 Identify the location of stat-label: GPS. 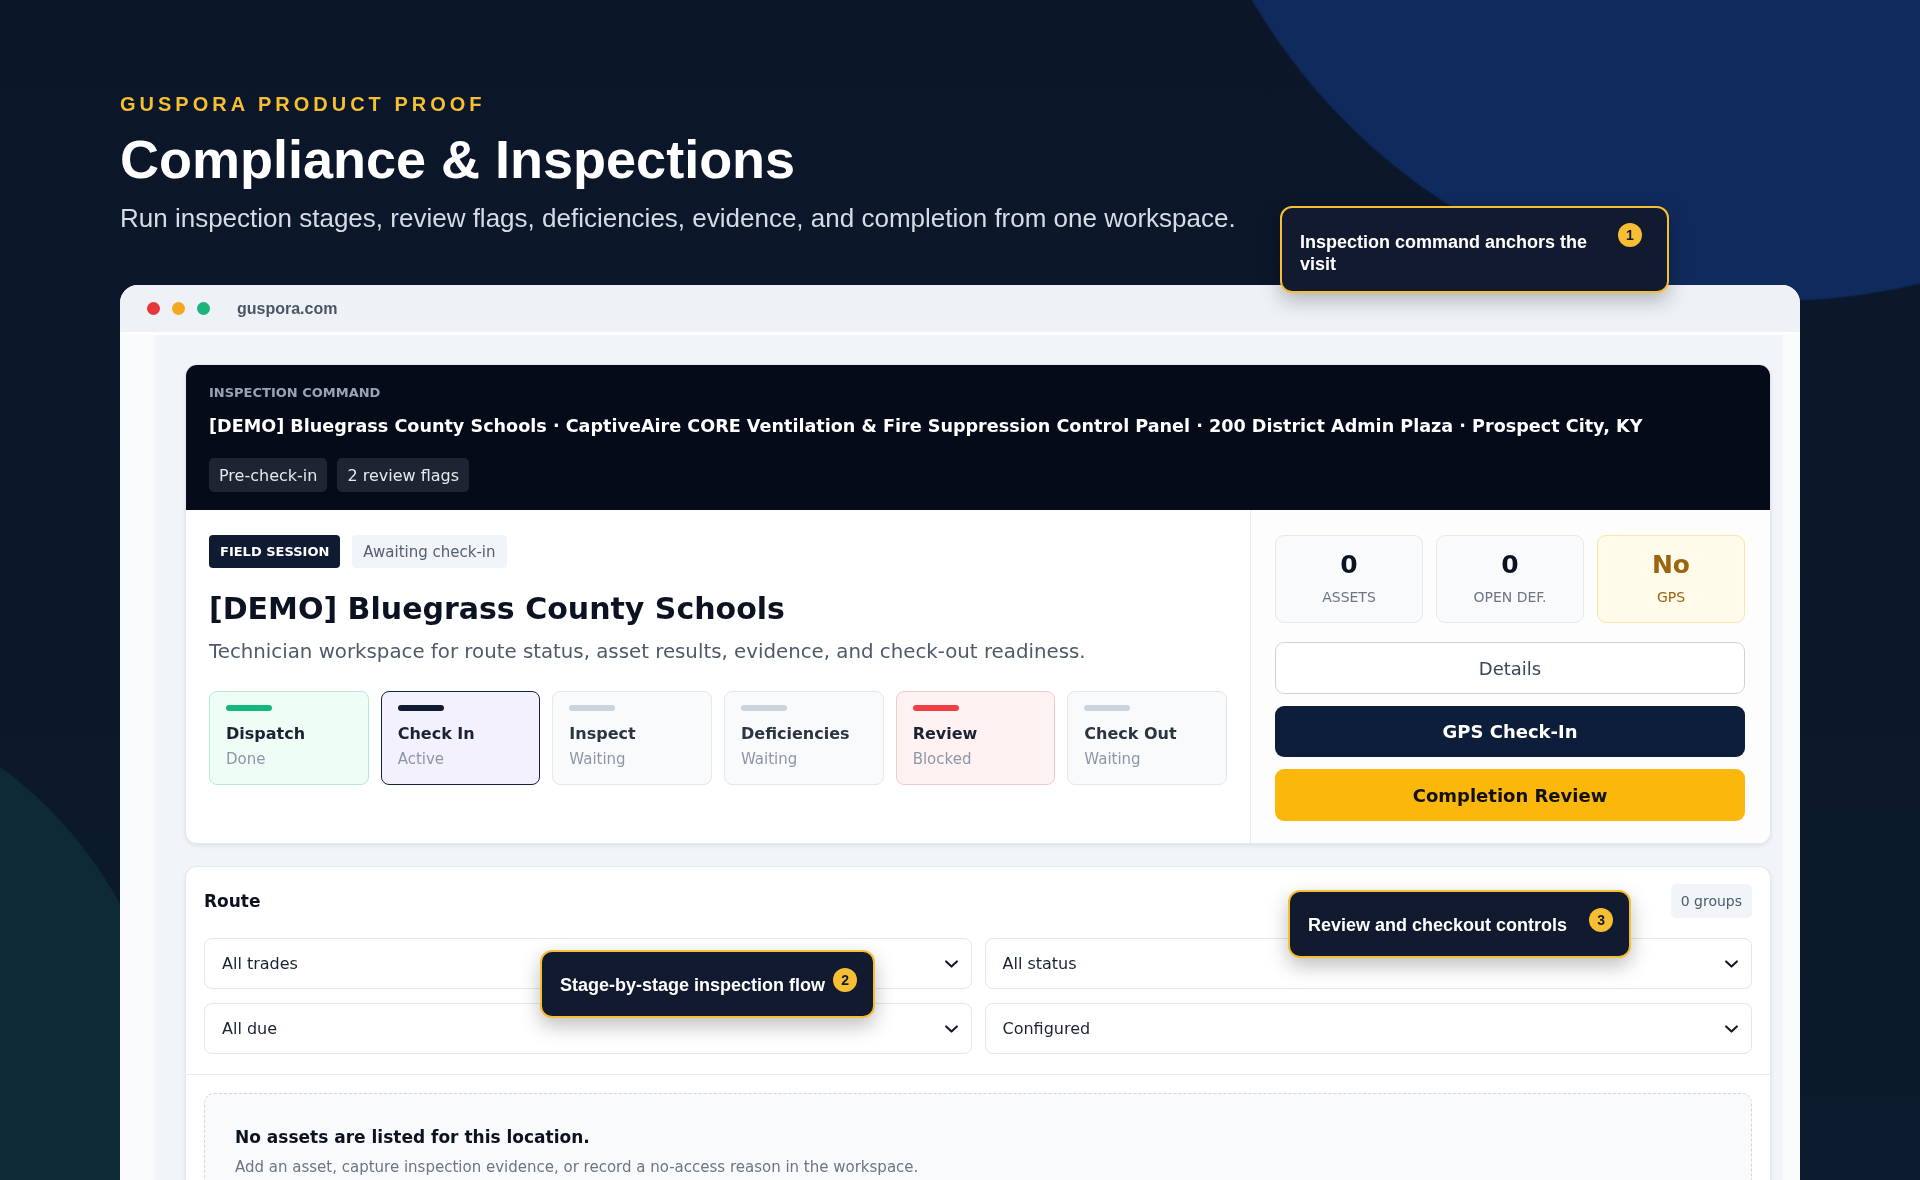
(1671, 597).